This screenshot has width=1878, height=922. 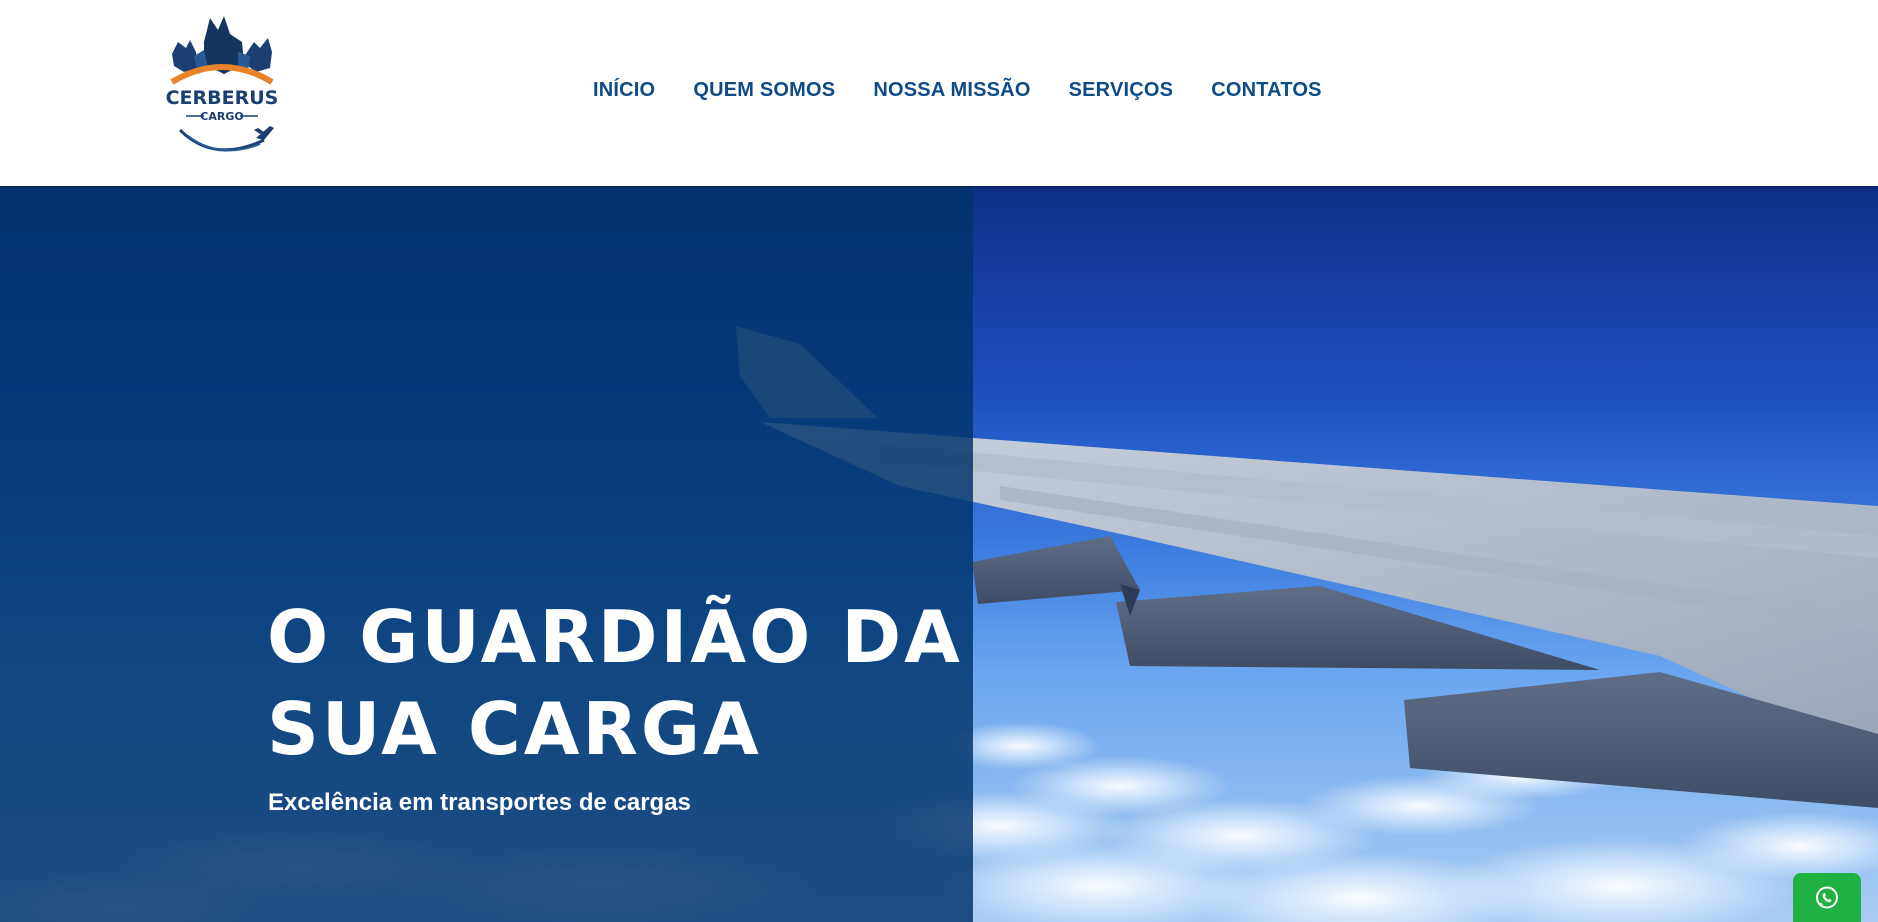 I want to click on cerberus-cargo-logo: CERBERUS CARGO, so click(x=222, y=90).